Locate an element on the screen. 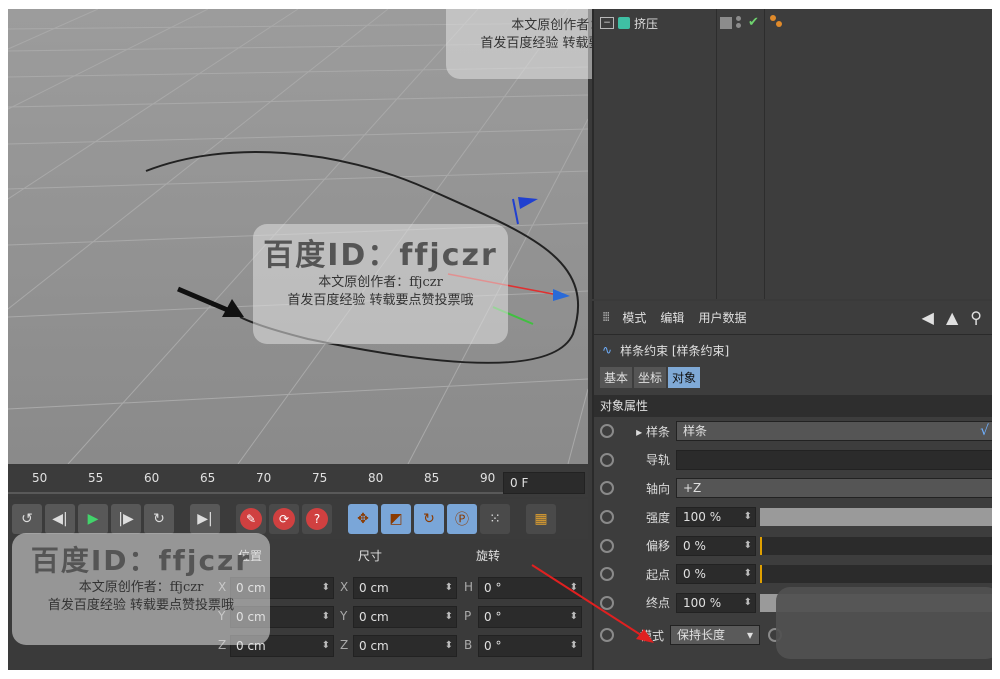 This screenshot has width=1000, height=679. film-icon: ▦ is located at coordinates (541, 519).